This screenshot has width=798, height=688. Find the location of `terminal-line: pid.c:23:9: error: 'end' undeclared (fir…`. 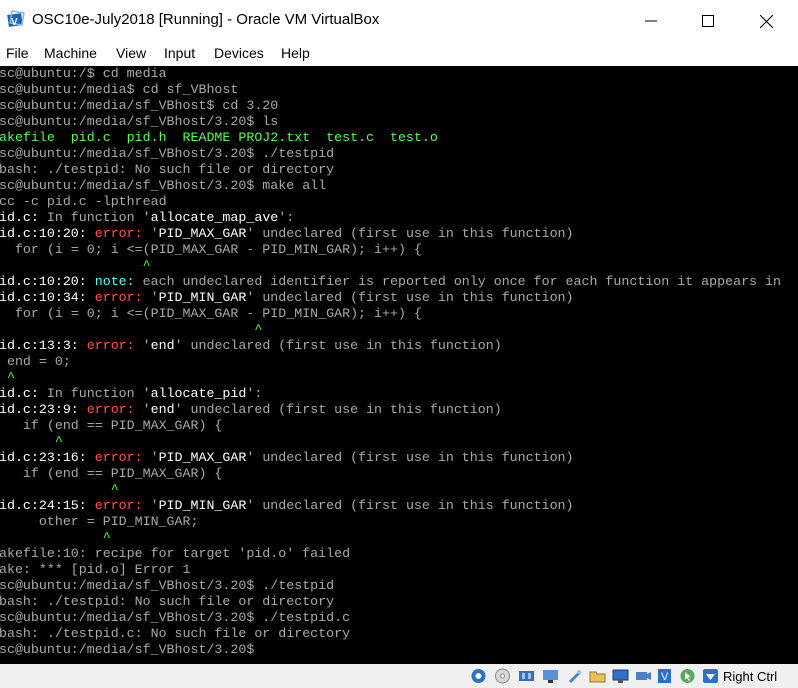

terminal-line: pid.c:23:9: error: 'end' undeclared (fir… is located at coordinates (251, 410).